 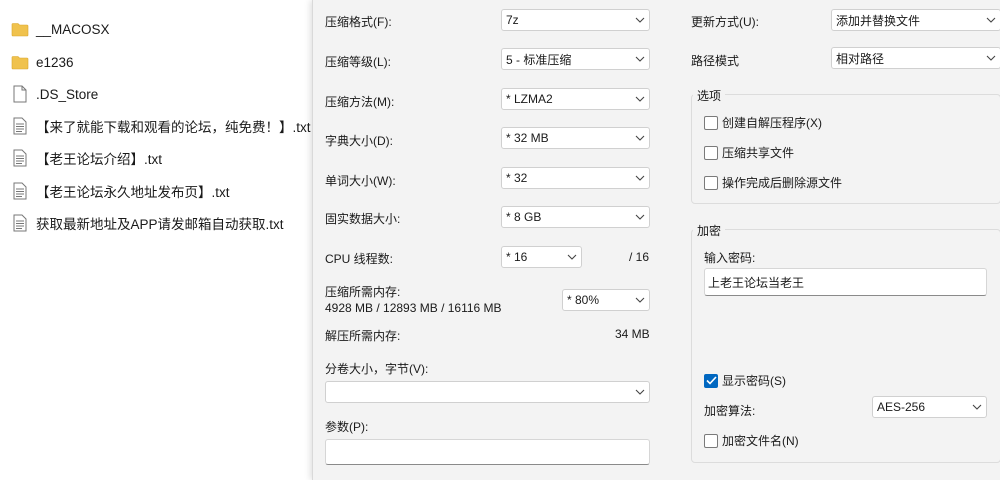 What do you see at coordinates (99, 159) in the screenshot?
I see `file-name: 【老王论坛介绍】.txt` at bounding box center [99, 159].